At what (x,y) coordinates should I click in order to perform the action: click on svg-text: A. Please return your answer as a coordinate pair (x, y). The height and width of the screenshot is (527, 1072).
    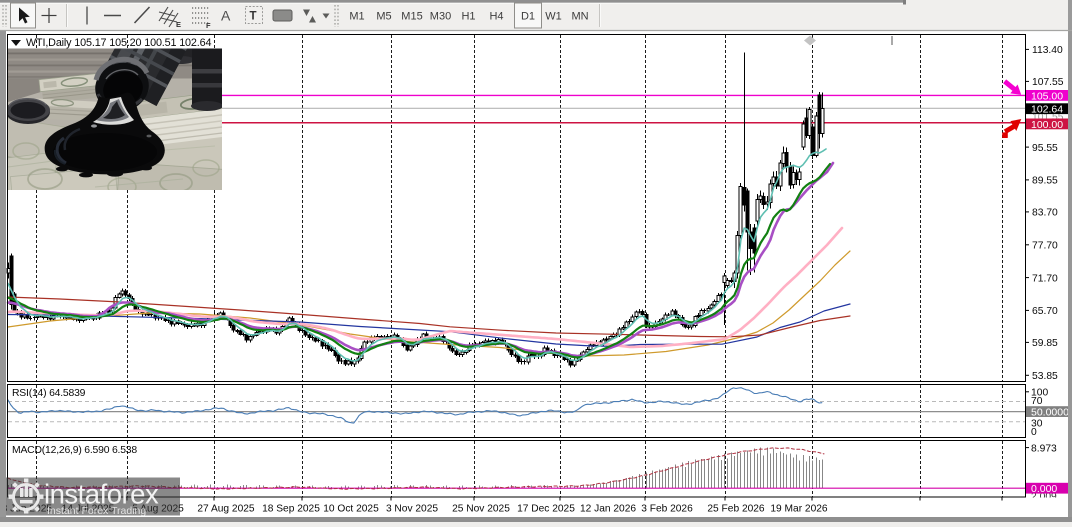
    Looking at the image, I should click on (226, 16).